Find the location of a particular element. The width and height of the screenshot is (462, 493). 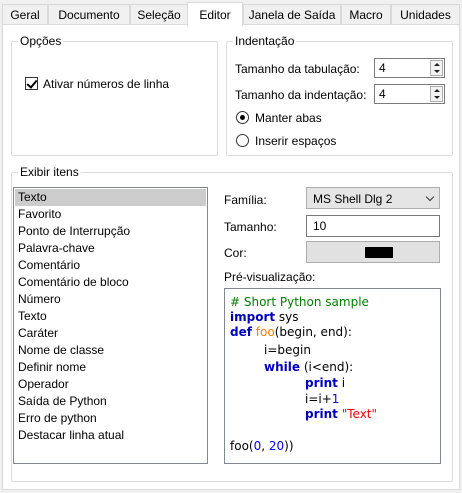

code-line: import sys is located at coordinates (264, 317).